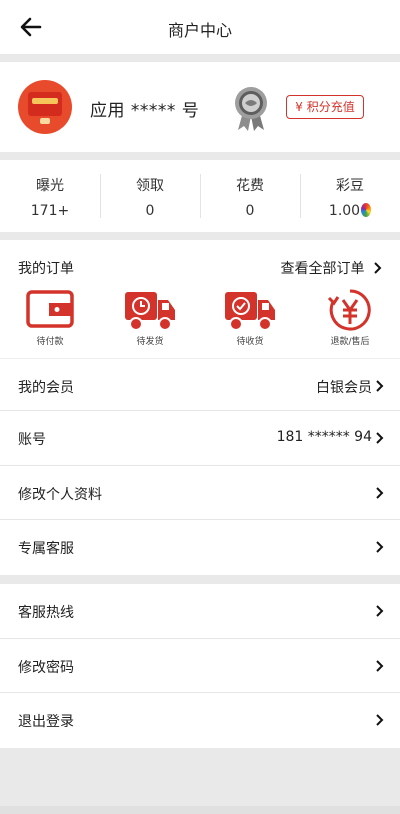 The image size is (400, 814). I want to click on menu-item-account: 账号 181 ****** 94, so click(200, 438).